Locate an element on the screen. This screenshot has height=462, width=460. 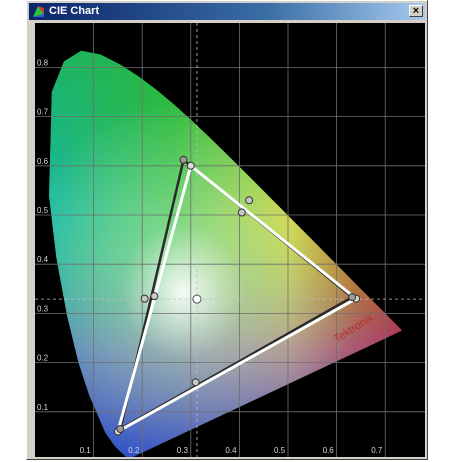
close-button: × is located at coordinates (416, 11).